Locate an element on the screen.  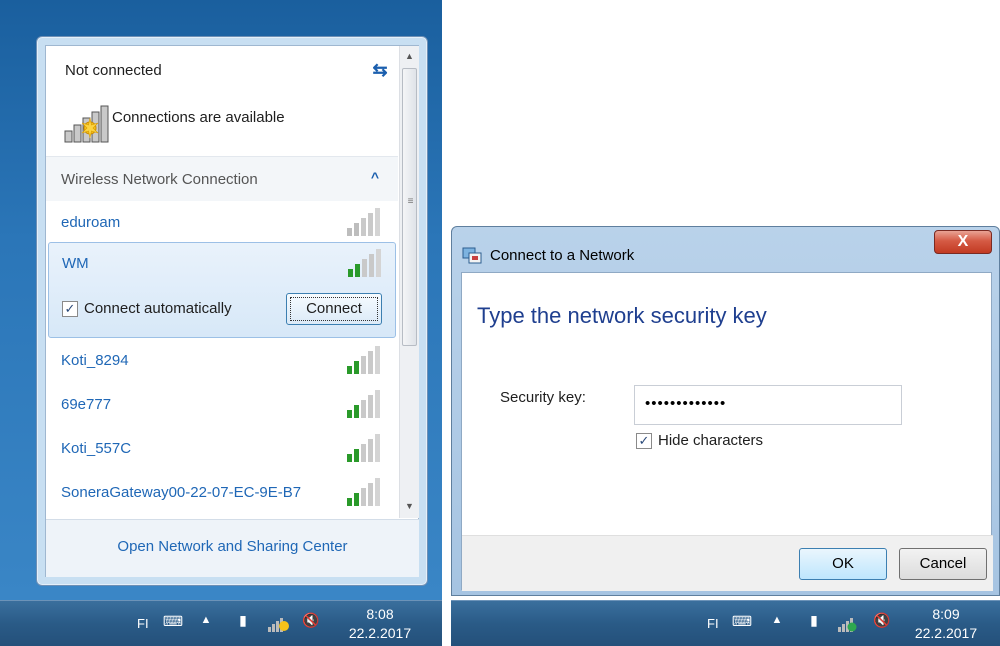
connect-automatically-label: Connect automatically is located at coordinates (158, 308).